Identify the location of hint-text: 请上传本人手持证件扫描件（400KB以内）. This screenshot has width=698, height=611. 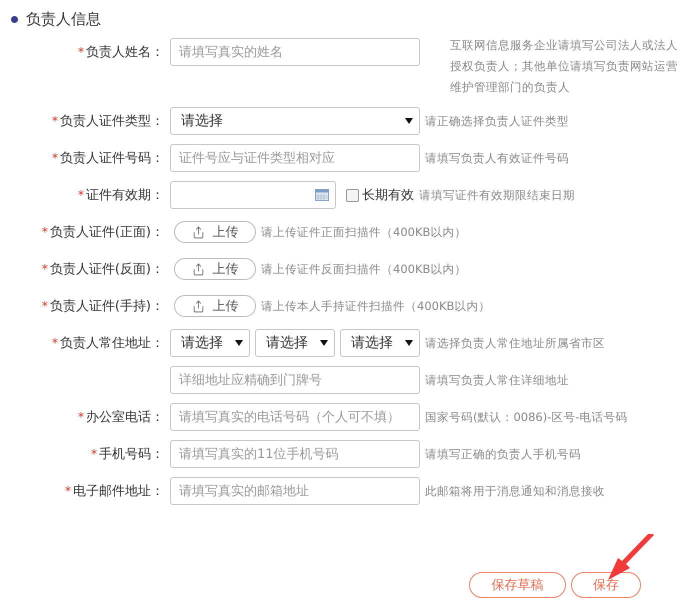
(375, 306).